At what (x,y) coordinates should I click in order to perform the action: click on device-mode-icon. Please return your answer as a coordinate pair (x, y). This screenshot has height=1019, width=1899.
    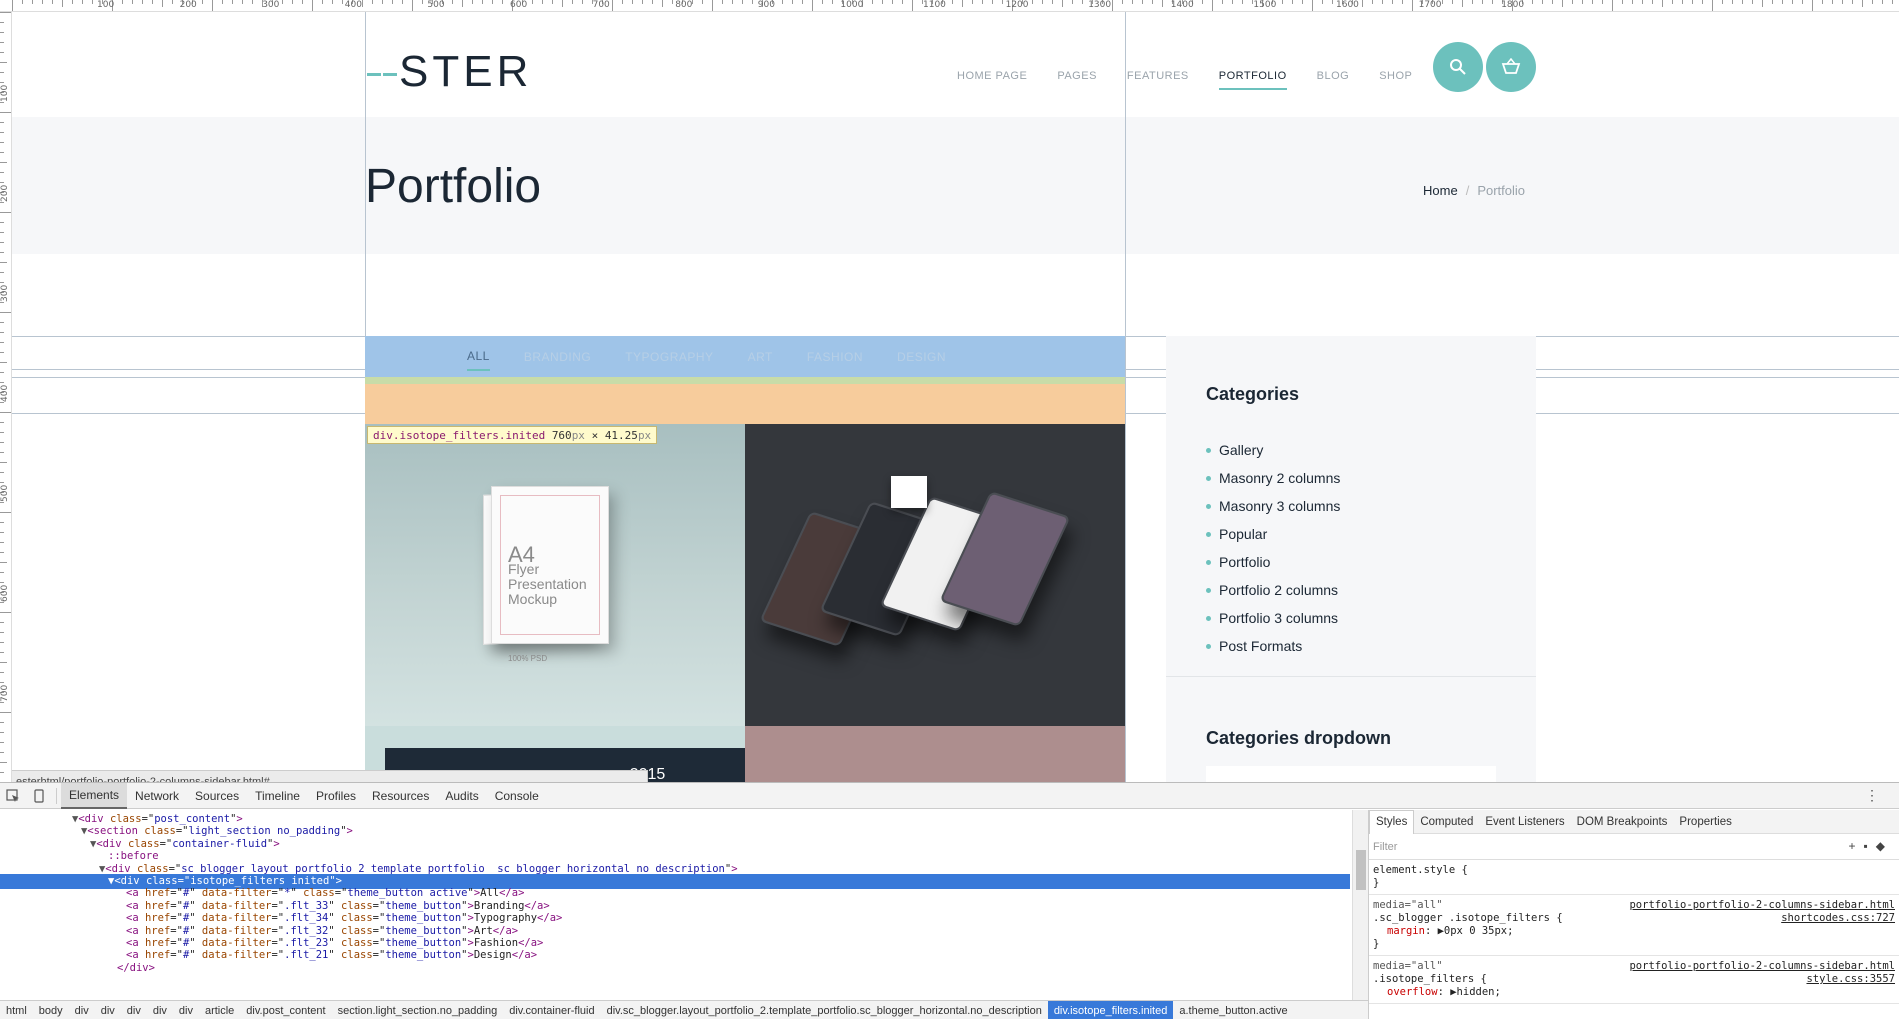
    Looking at the image, I should click on (39, 796).